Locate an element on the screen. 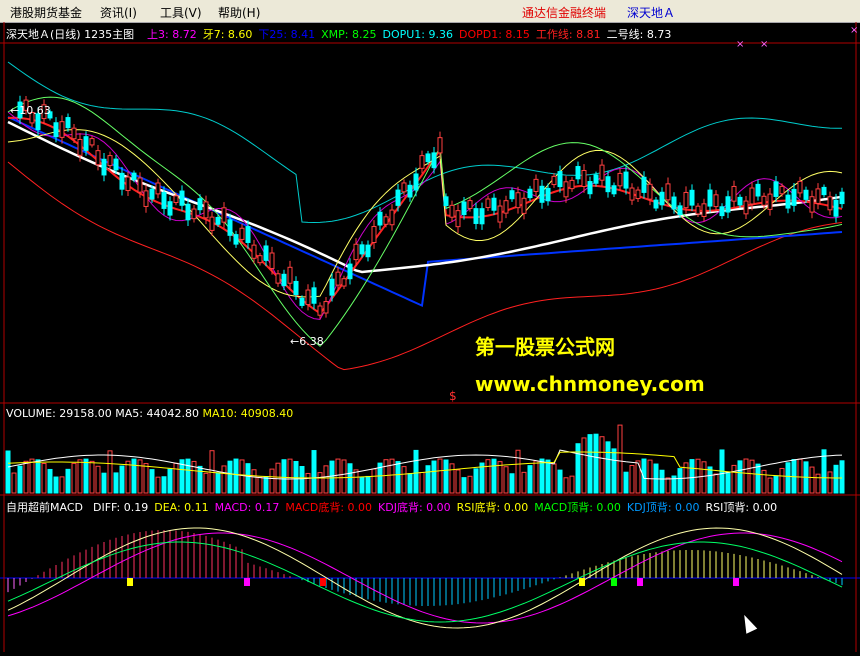  menu-item-help: 帮助(H) is located at coordinates (239, 12).